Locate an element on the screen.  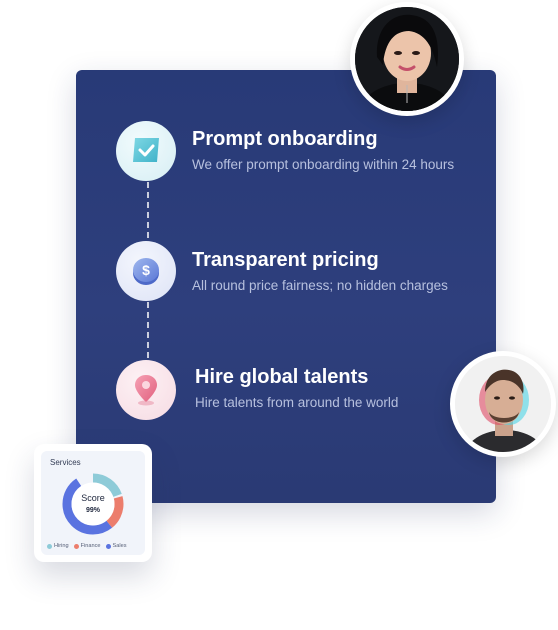
score-value: 99% is located at coordinates (92, 510).